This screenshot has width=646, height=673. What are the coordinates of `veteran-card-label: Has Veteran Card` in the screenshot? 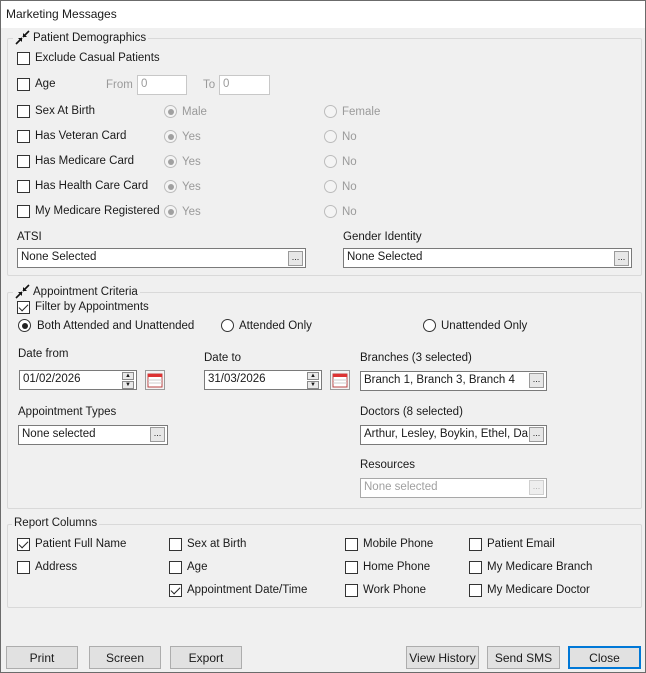 It's located at (81, 136).